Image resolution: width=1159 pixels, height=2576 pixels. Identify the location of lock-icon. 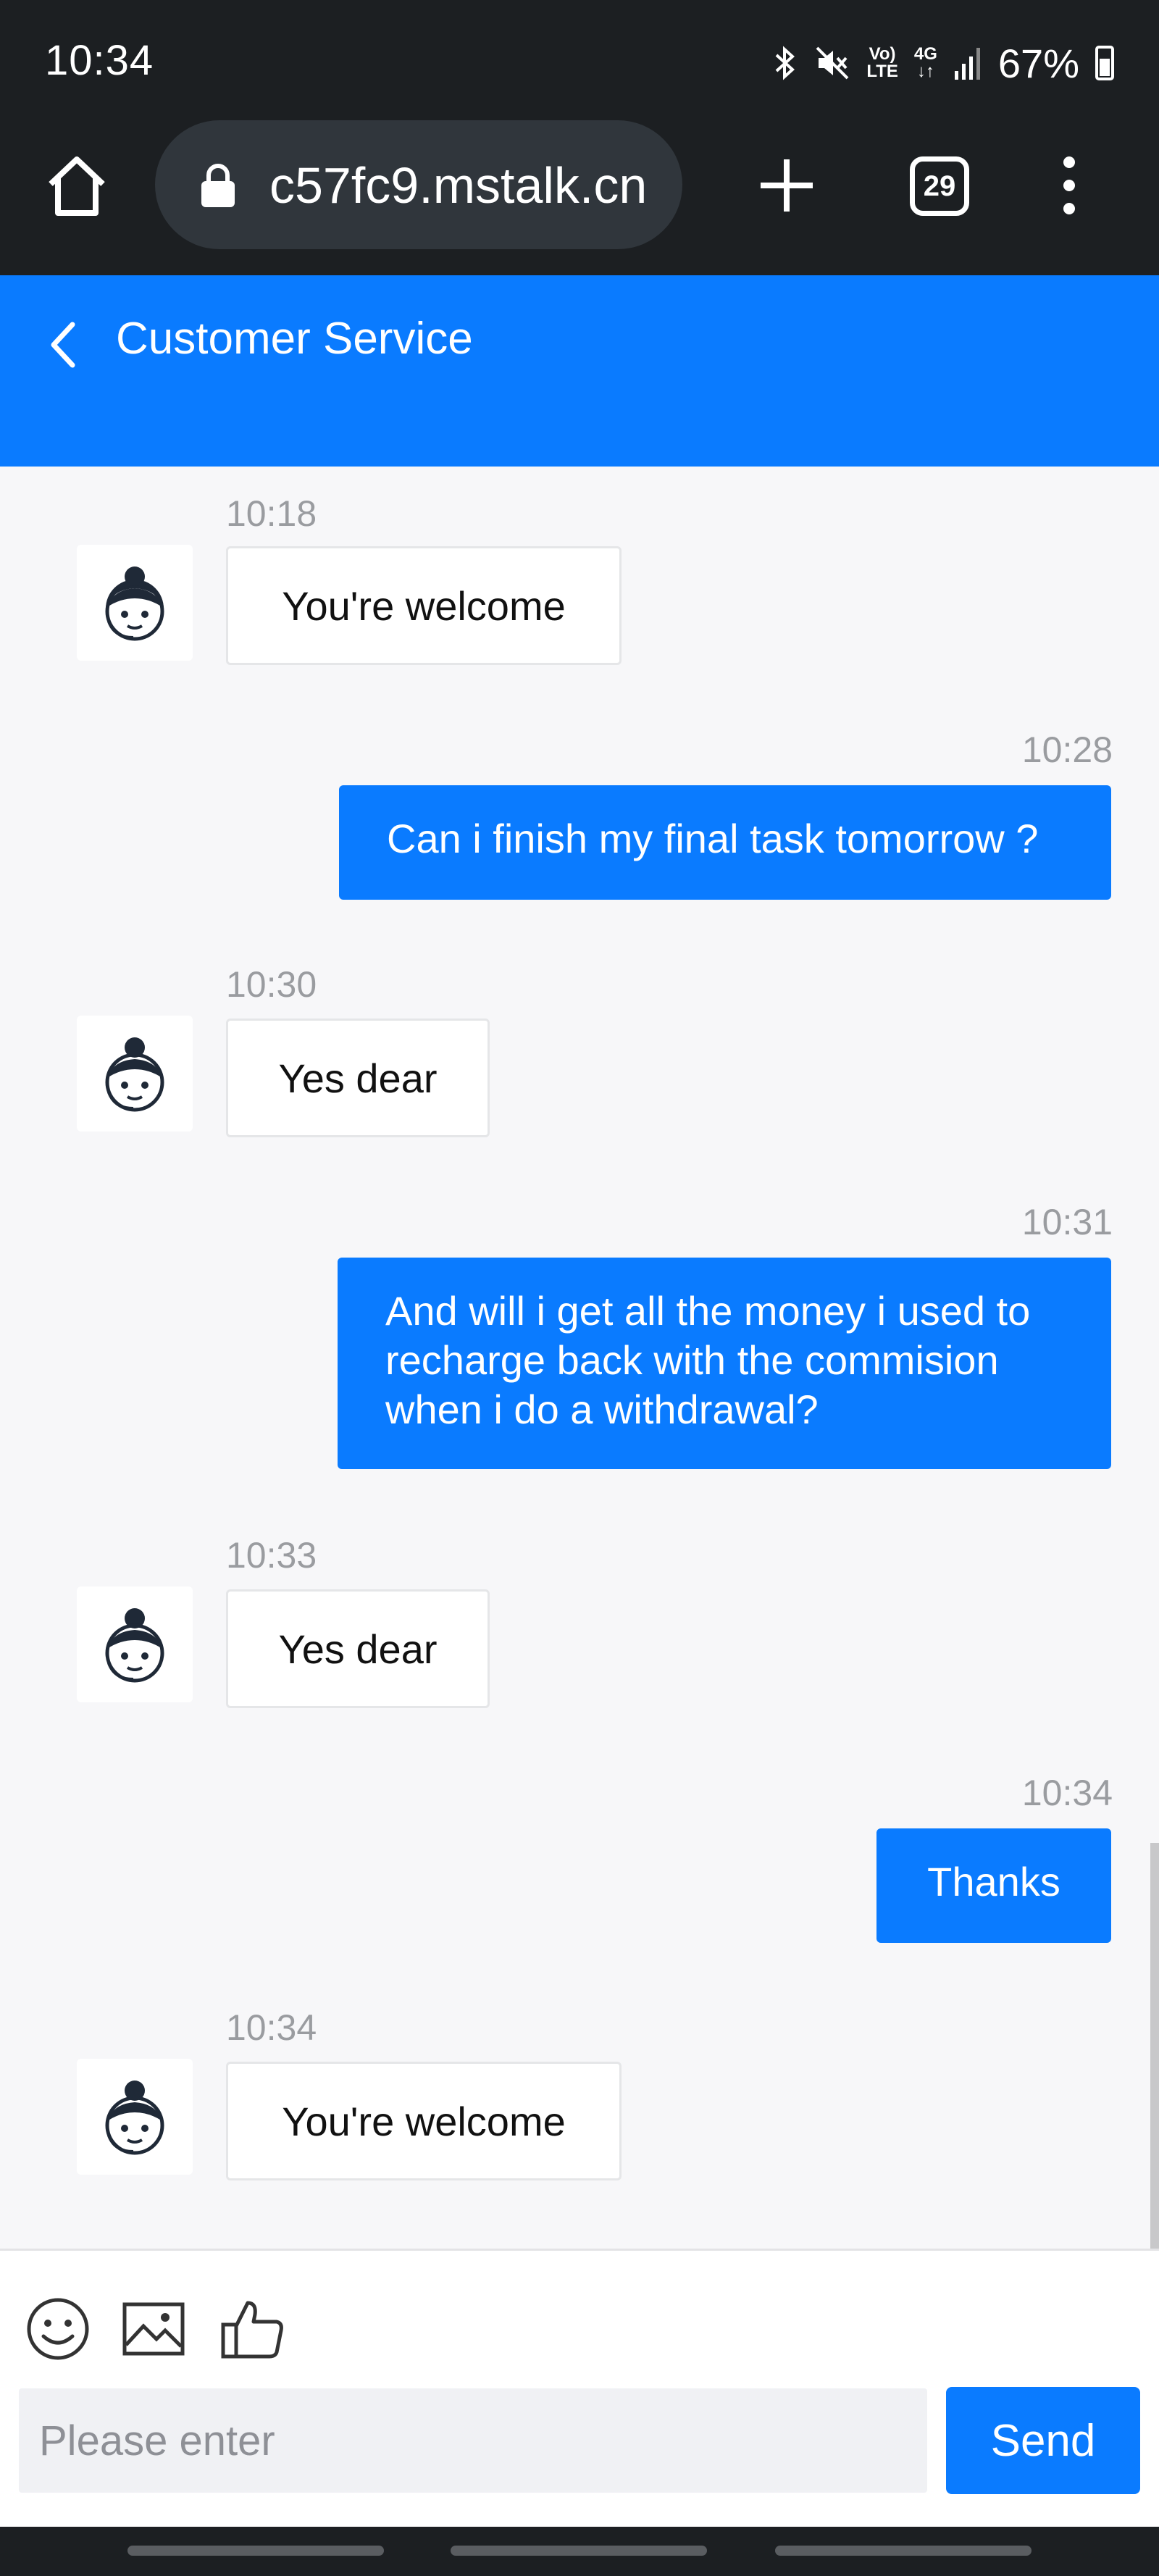
(218, 185).